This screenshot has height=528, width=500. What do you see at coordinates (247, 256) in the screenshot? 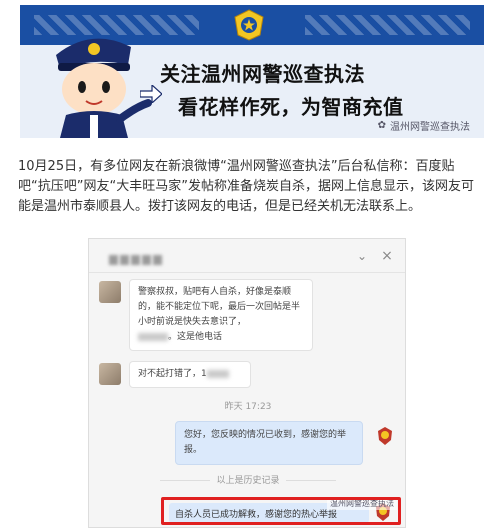
I see `chat-header: ⌄ ×` at bounding box center [247, 256].